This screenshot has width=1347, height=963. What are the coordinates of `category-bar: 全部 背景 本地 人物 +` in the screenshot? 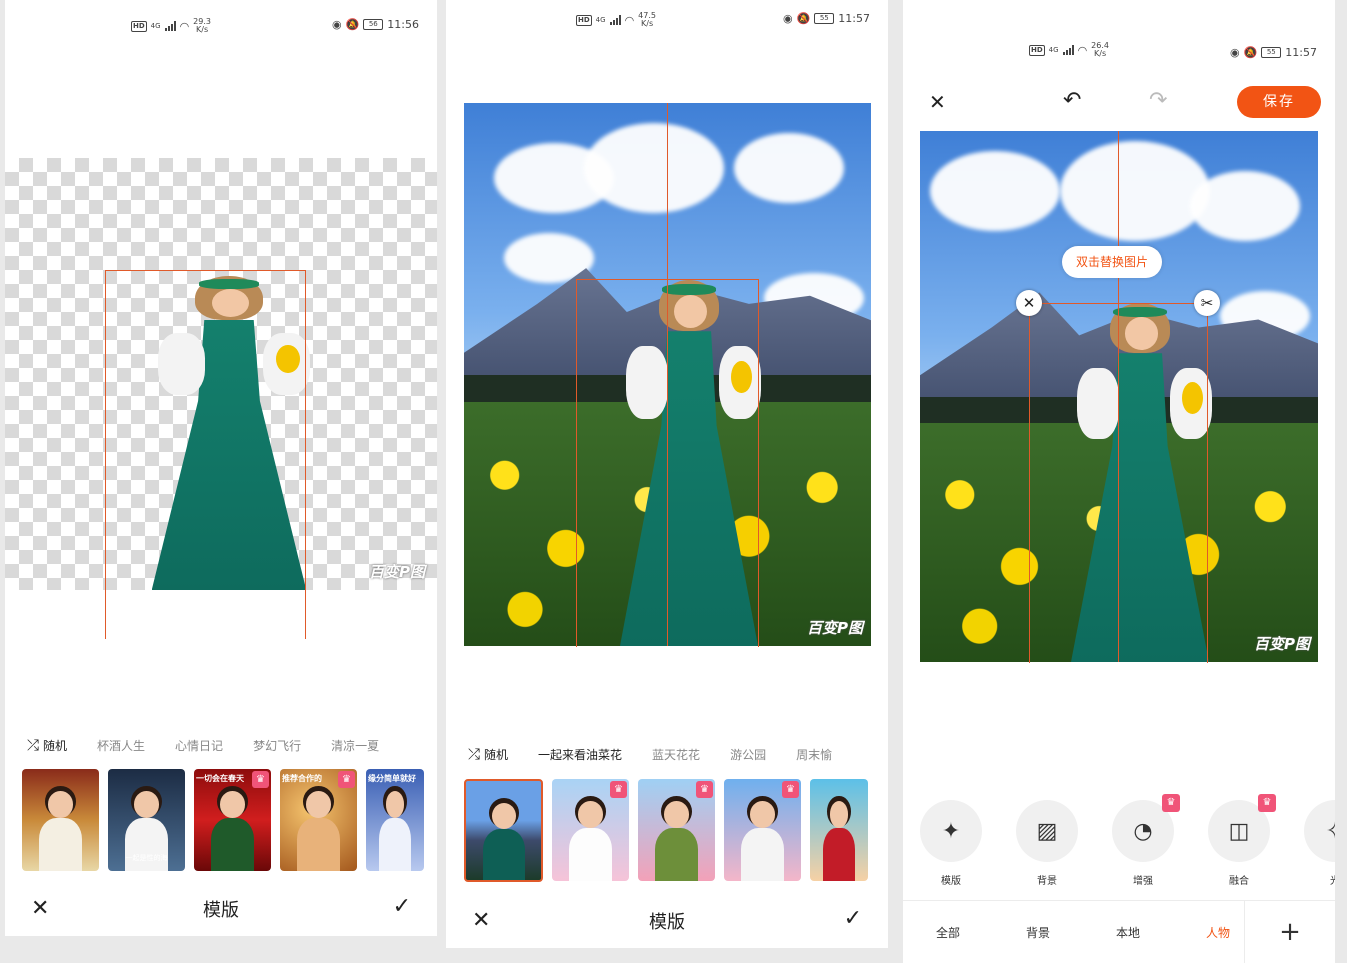 It's located at (1119, 931).